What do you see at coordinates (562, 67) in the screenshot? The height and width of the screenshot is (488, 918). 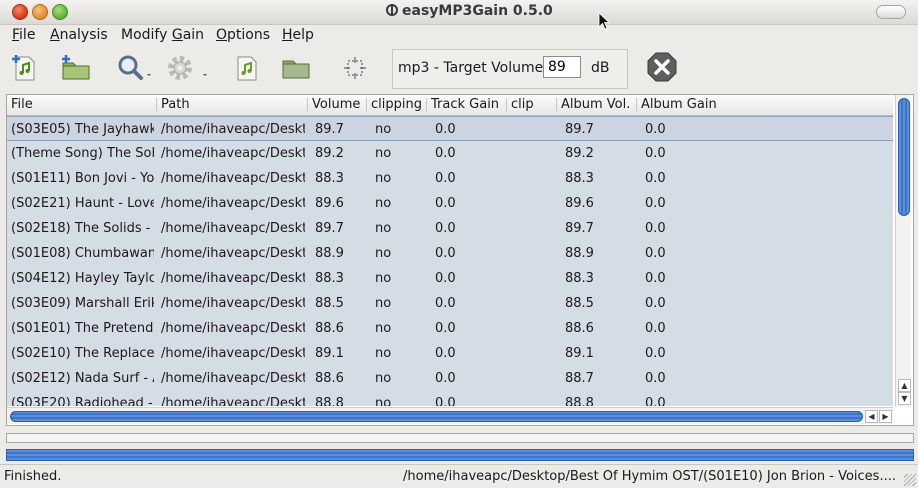 I see `target-volume-input` at bounding box center [562, 67].